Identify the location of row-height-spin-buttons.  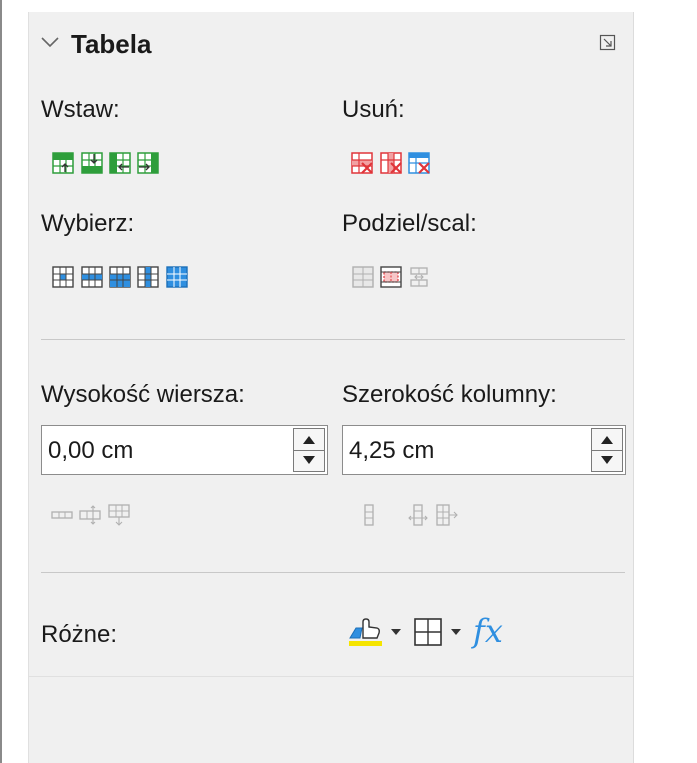
(309, 450).